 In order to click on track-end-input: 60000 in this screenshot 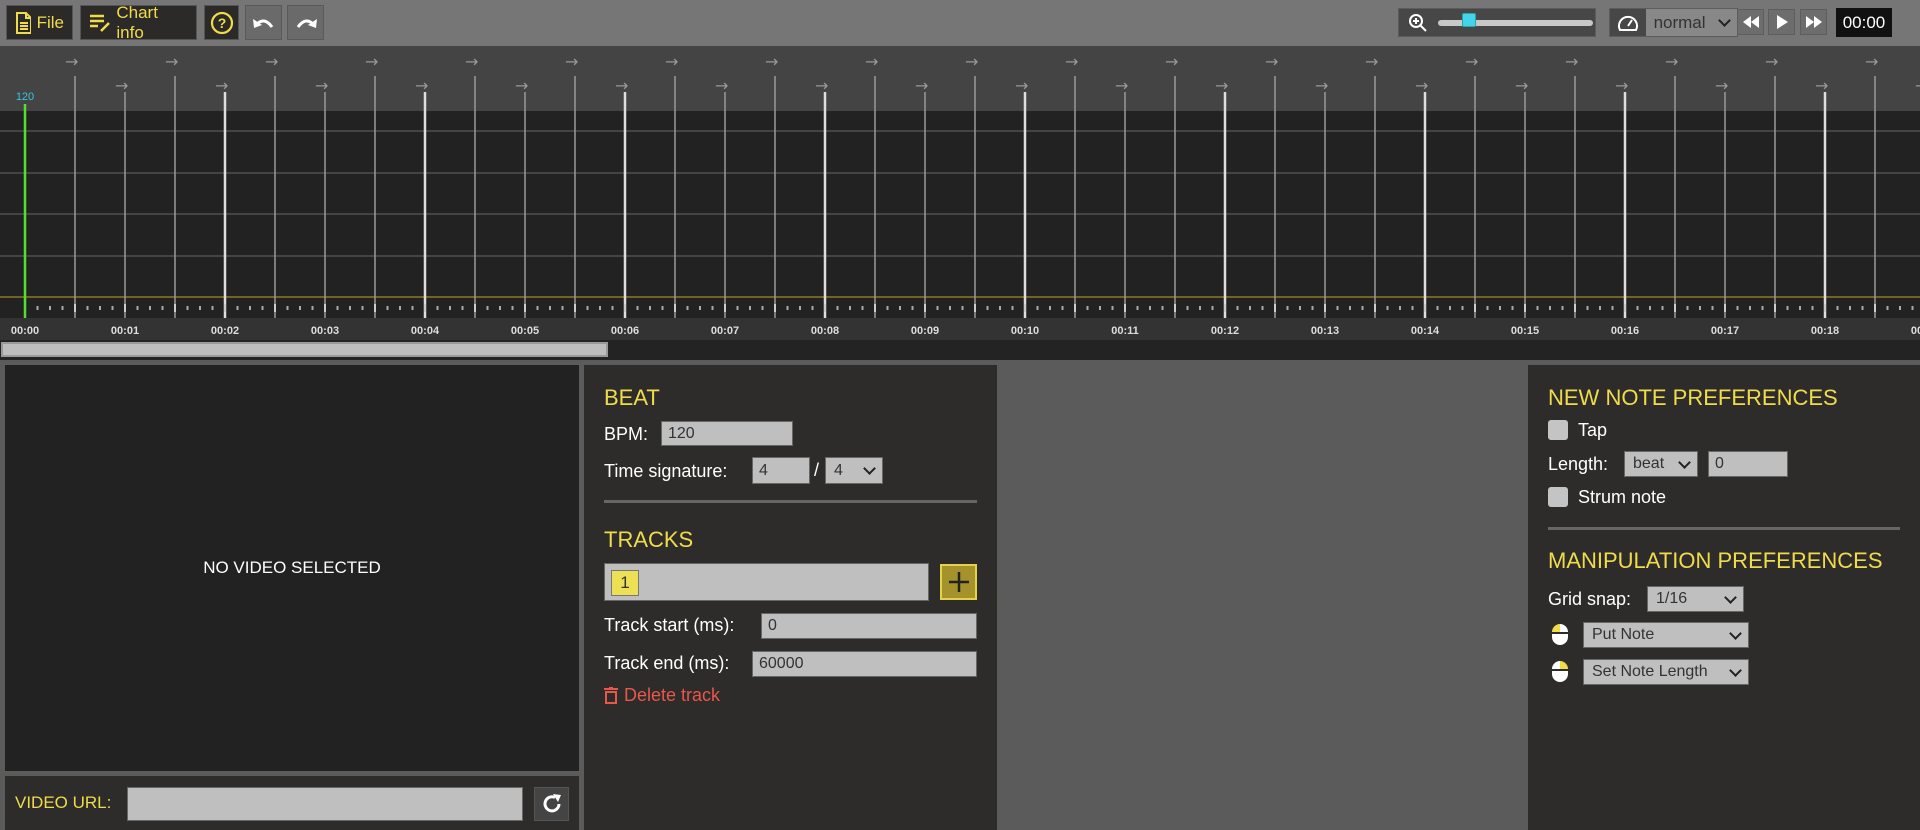, I will do `click(864, 664)`.